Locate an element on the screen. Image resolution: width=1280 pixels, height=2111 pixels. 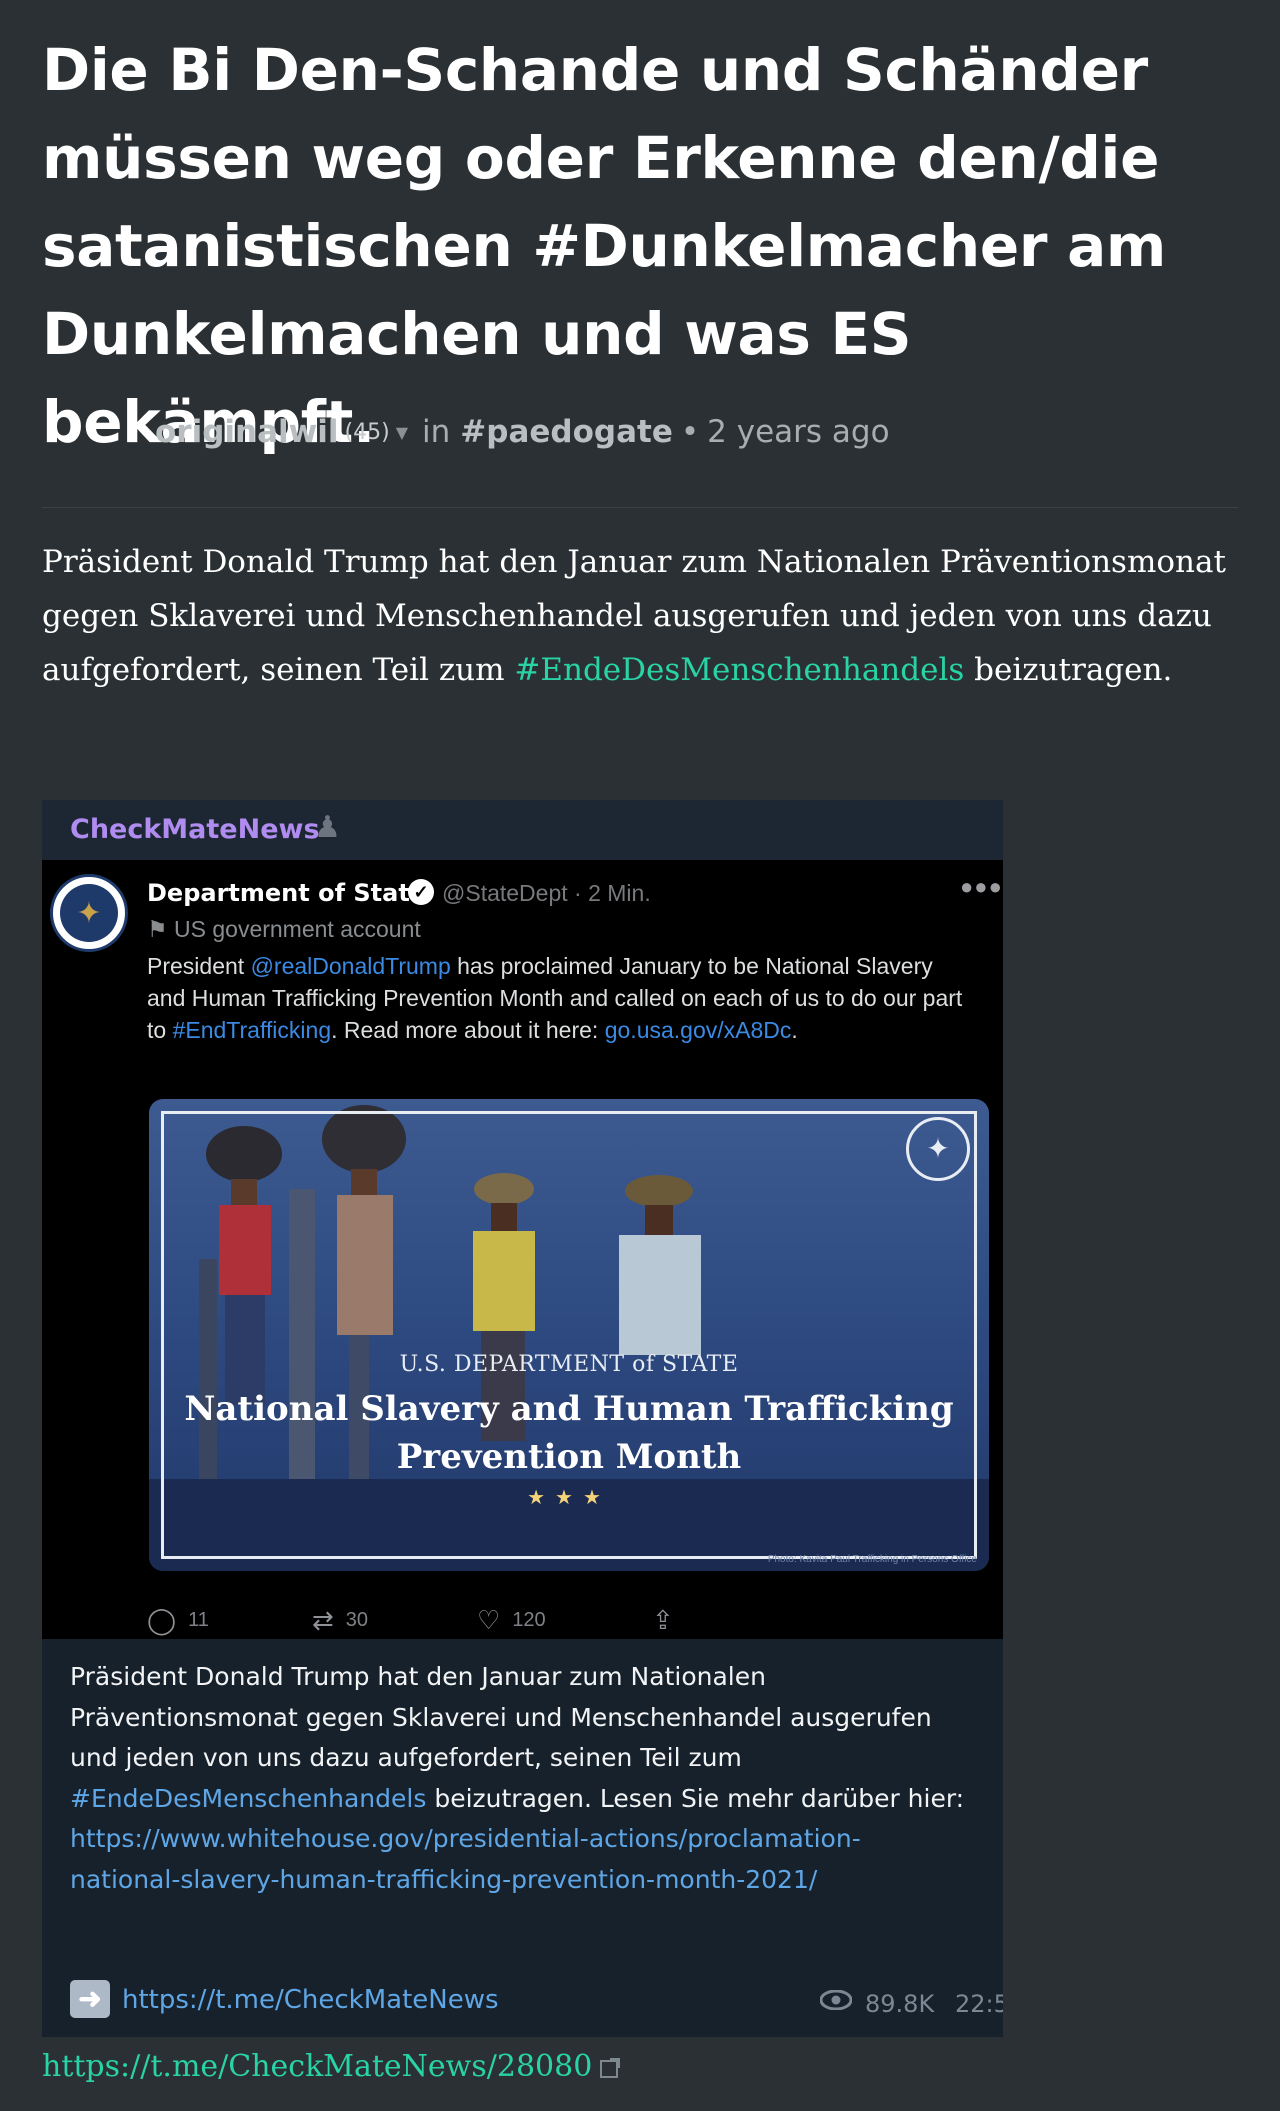
author-menu-caret-icon: ▼ is located at coordinates (402, 432).